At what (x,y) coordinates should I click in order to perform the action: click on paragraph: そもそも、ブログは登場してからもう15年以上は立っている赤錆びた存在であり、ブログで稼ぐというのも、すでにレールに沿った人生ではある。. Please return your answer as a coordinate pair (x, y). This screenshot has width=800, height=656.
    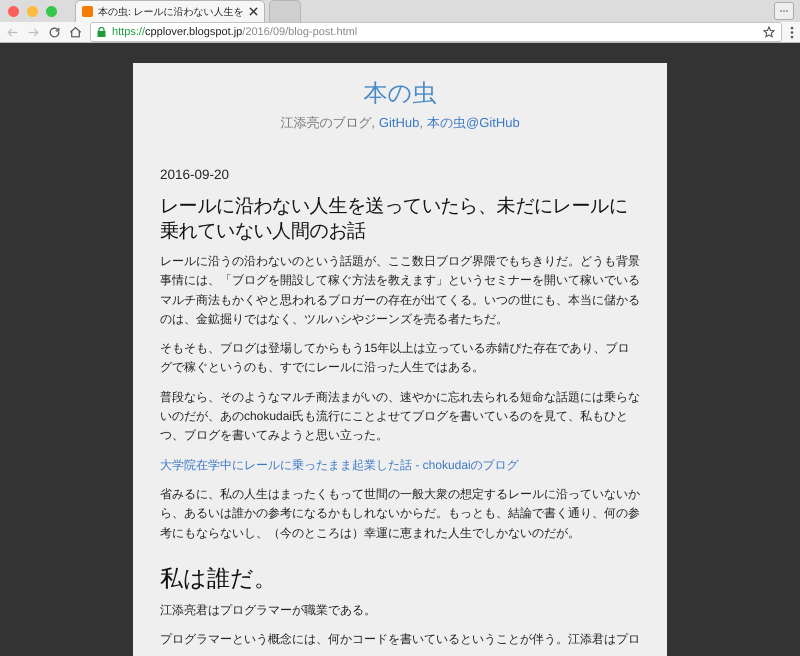
    Looking at the image, I should click on (395, 358).